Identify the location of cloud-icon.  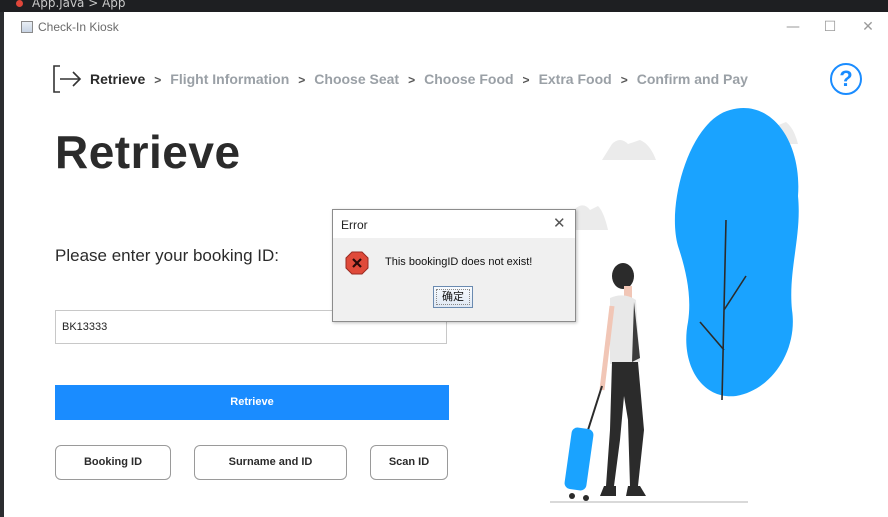
(629, 150).